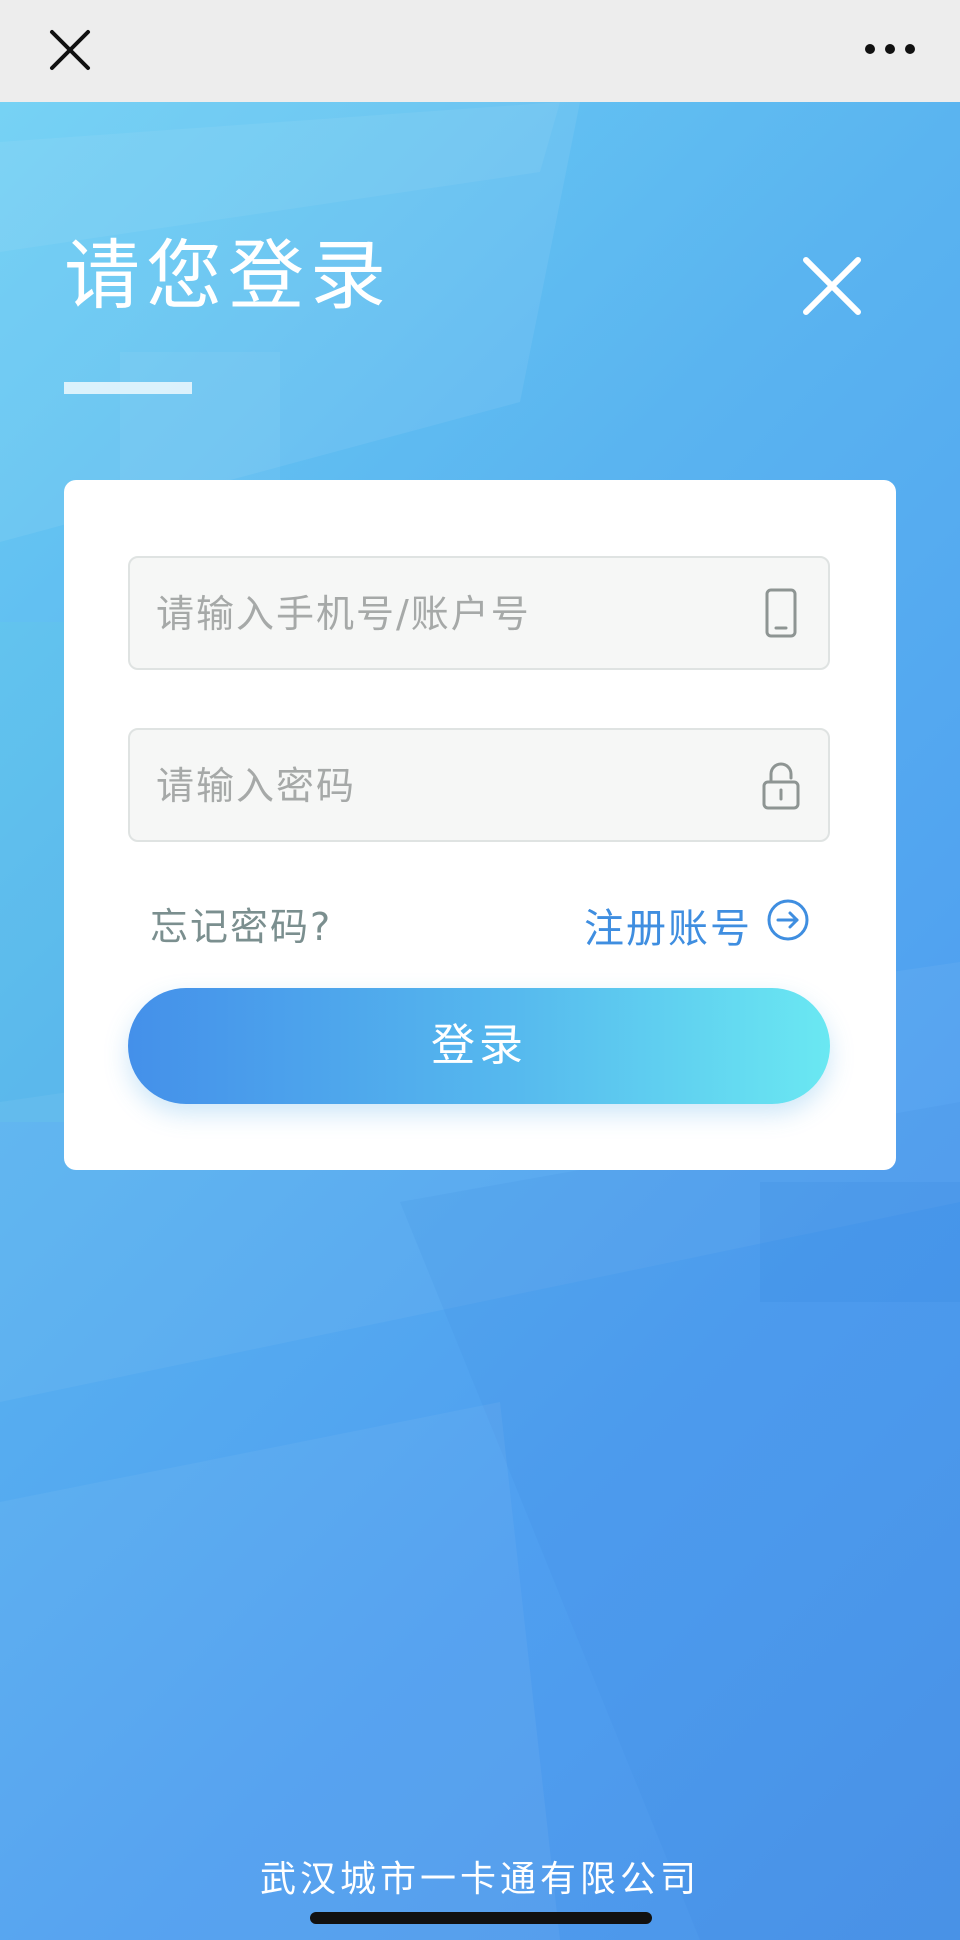  Describe the element at coordinates (446, 786) in the screenshot. I see `password-input` at that location.